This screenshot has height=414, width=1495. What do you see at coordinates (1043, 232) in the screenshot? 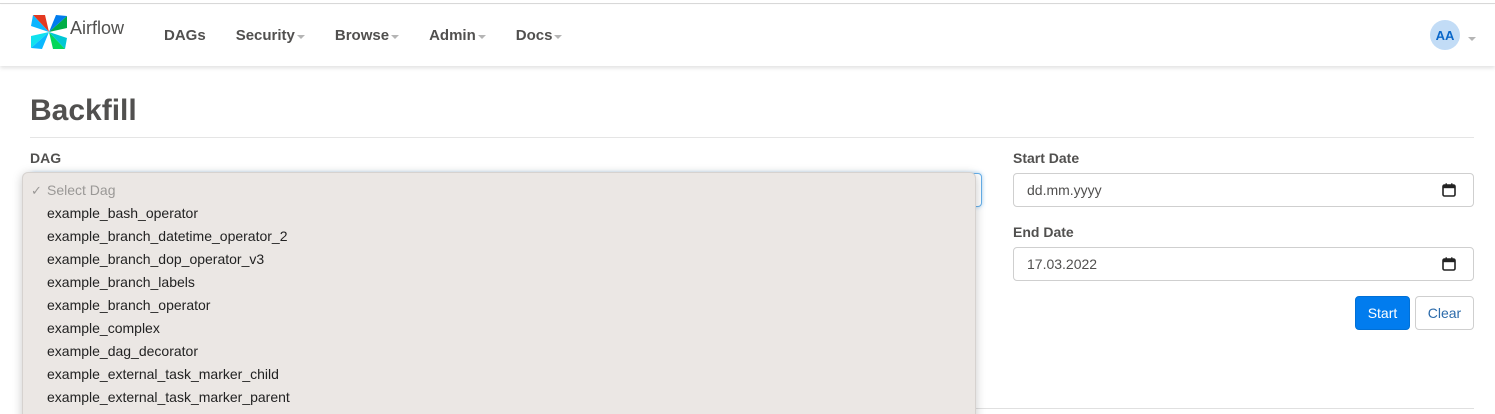
I see `end-date-label: End Date` at bounding box center [1043, 232].